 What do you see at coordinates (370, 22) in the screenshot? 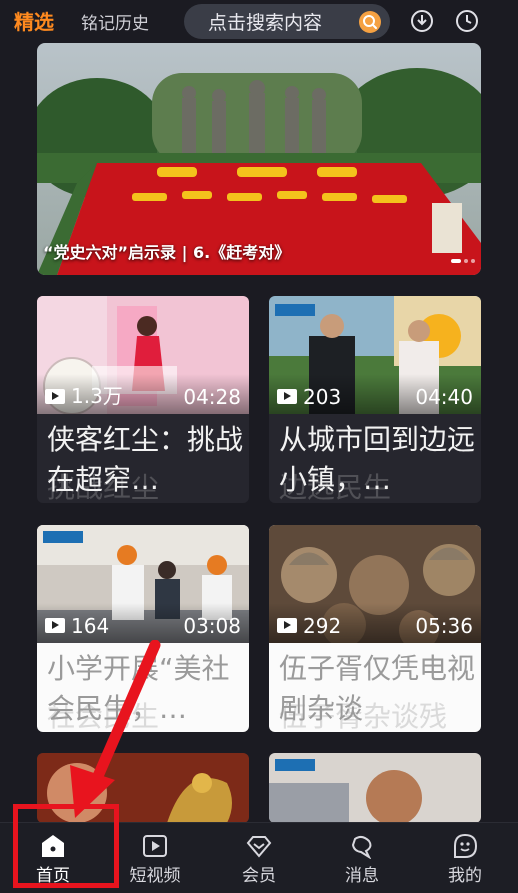
I see `search-icon` at bounding box center [370, 22].